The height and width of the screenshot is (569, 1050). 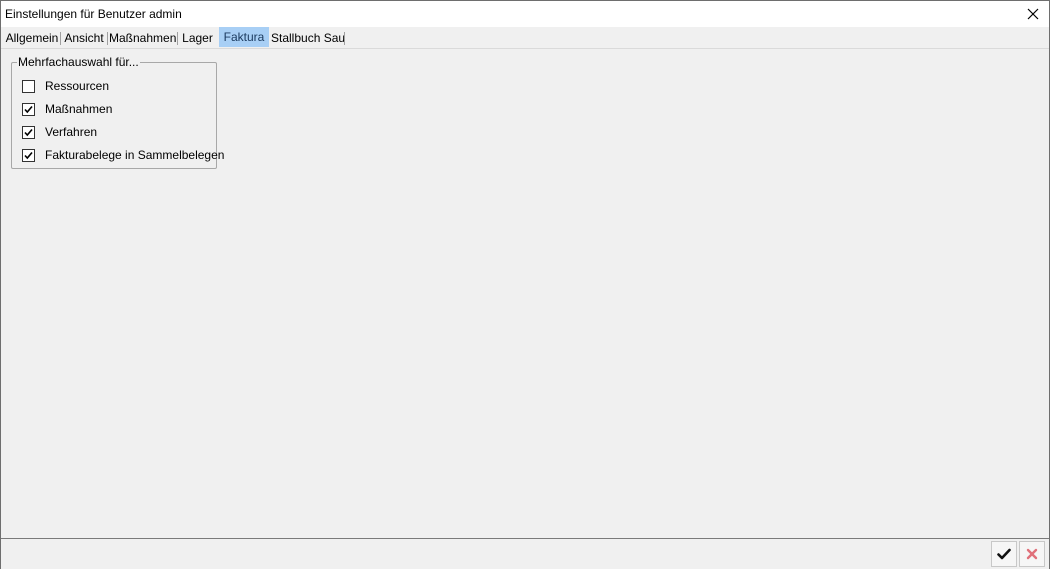 I want to click on dialog-footer, so click(x=525, y=553).